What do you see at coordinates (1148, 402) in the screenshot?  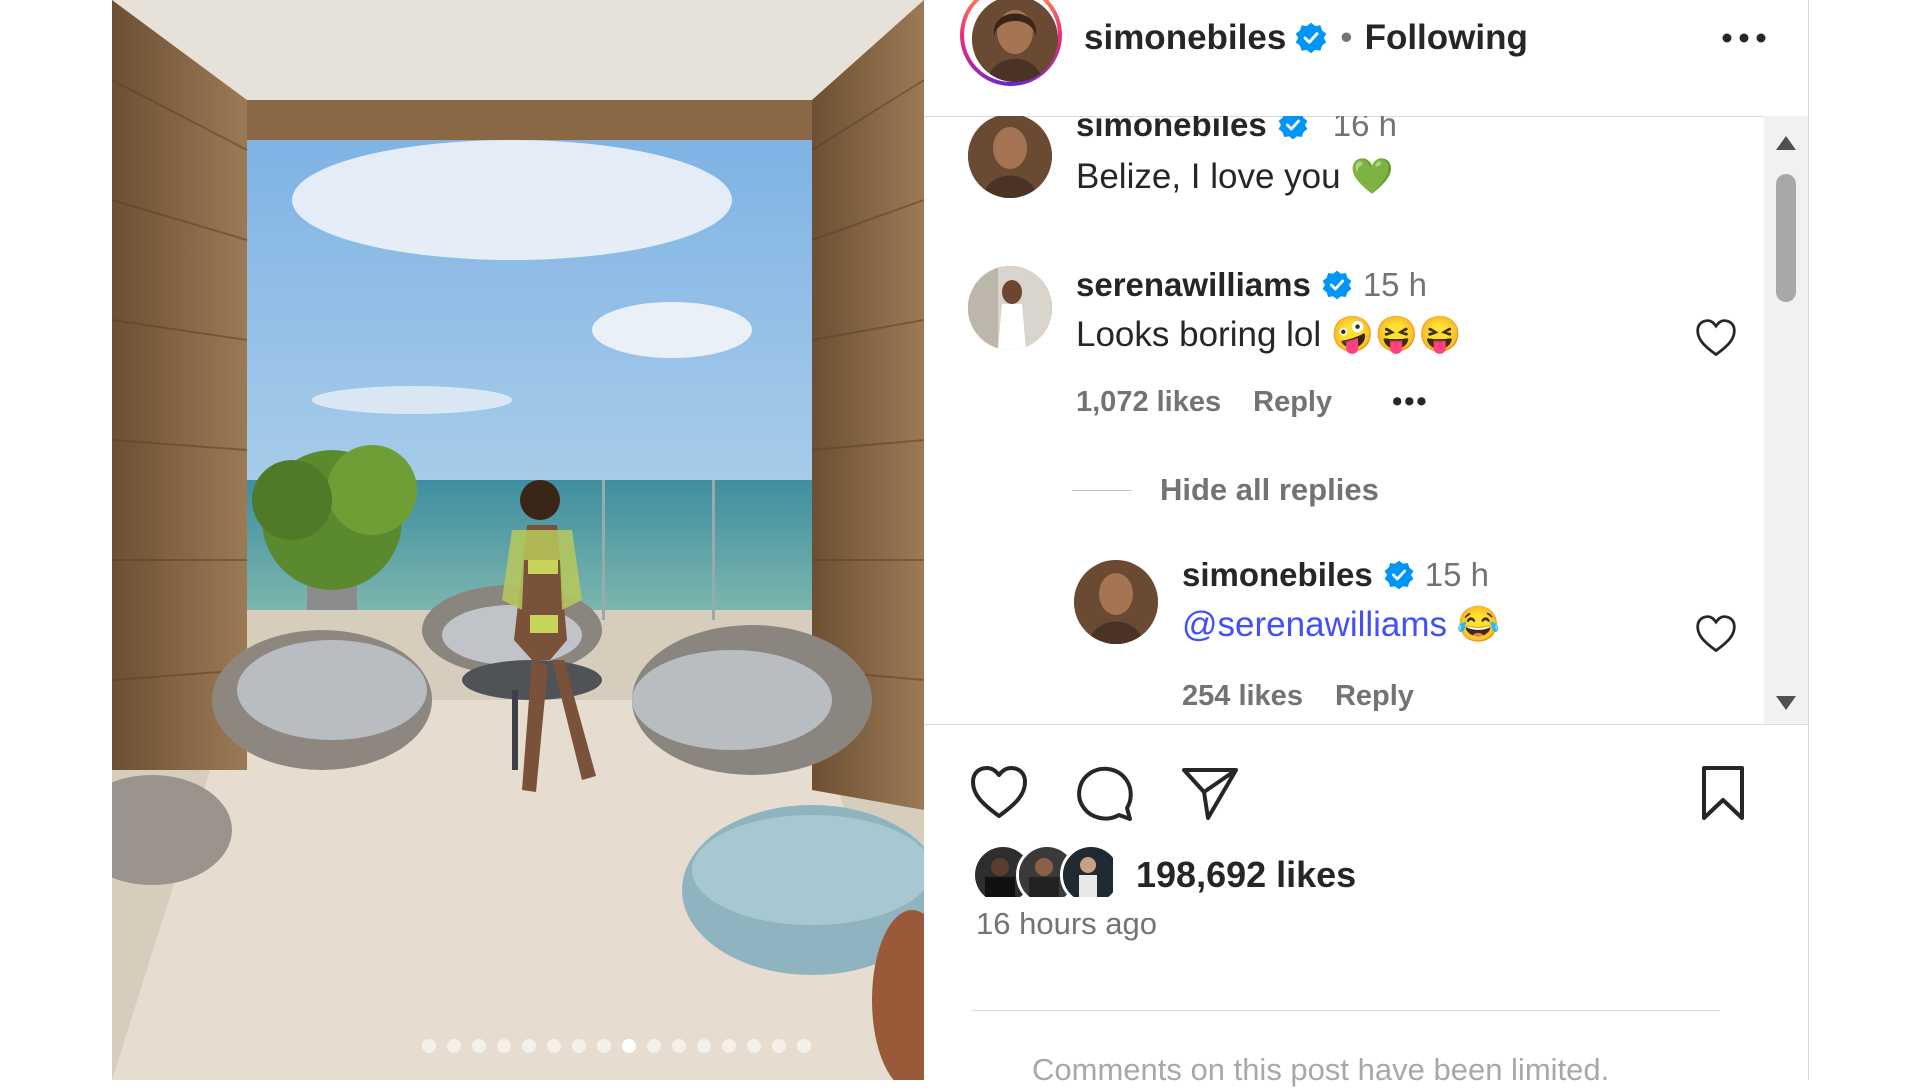 I see `comment-likes: 1,072 likes` at bounding box center [1148, 402].